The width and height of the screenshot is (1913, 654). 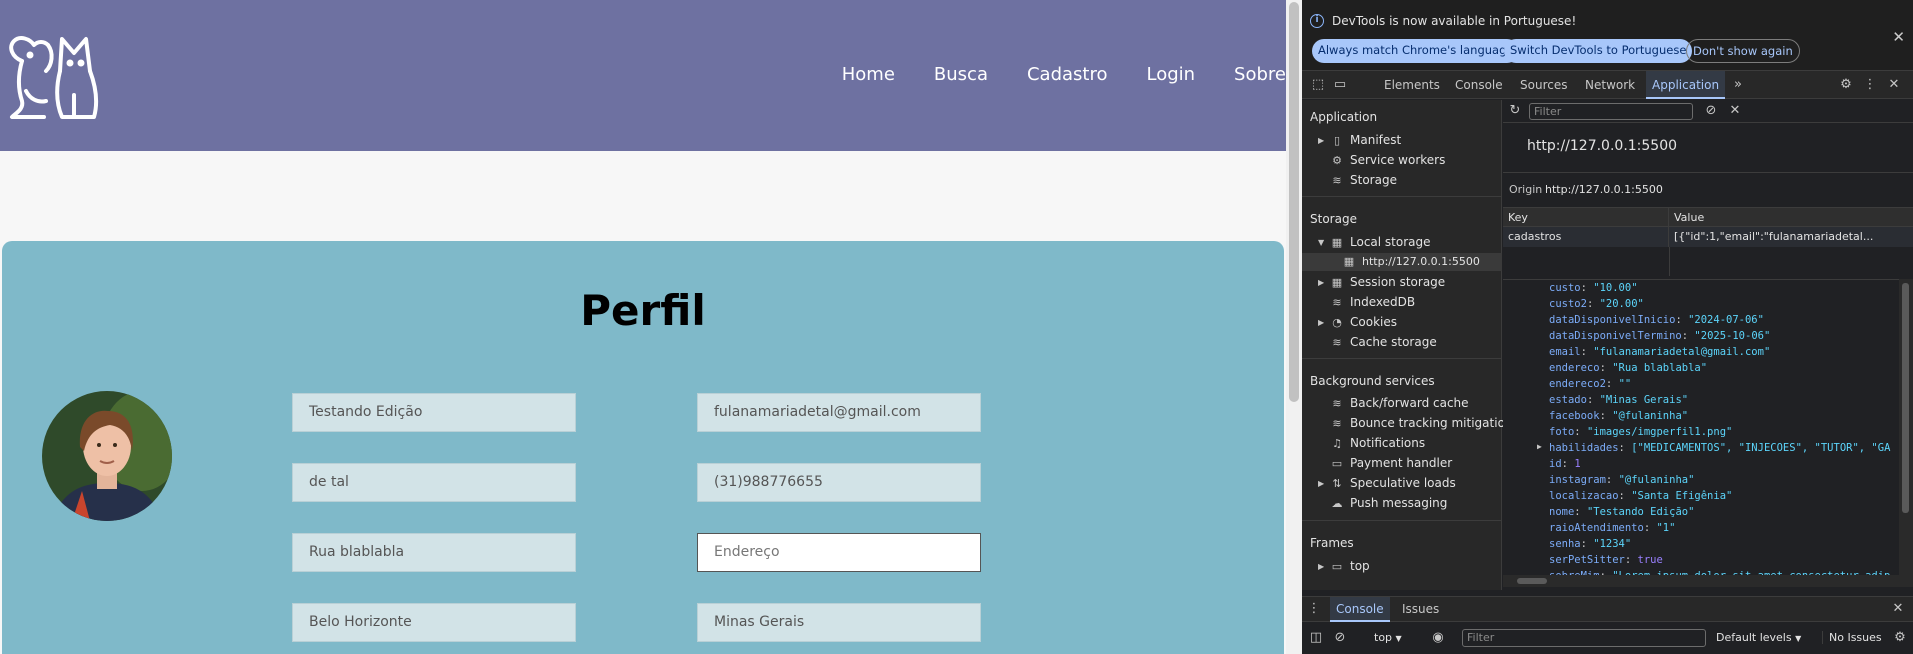 What do you see at coordinates (1682, 496) in the screenshot?
I see `json-value: "Santa Efigênia"` at bounding box center [1682, 496].